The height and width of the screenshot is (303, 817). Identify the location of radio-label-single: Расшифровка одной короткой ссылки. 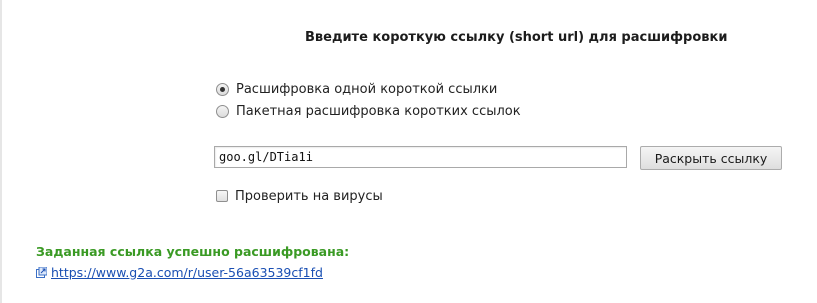
(367, 89).